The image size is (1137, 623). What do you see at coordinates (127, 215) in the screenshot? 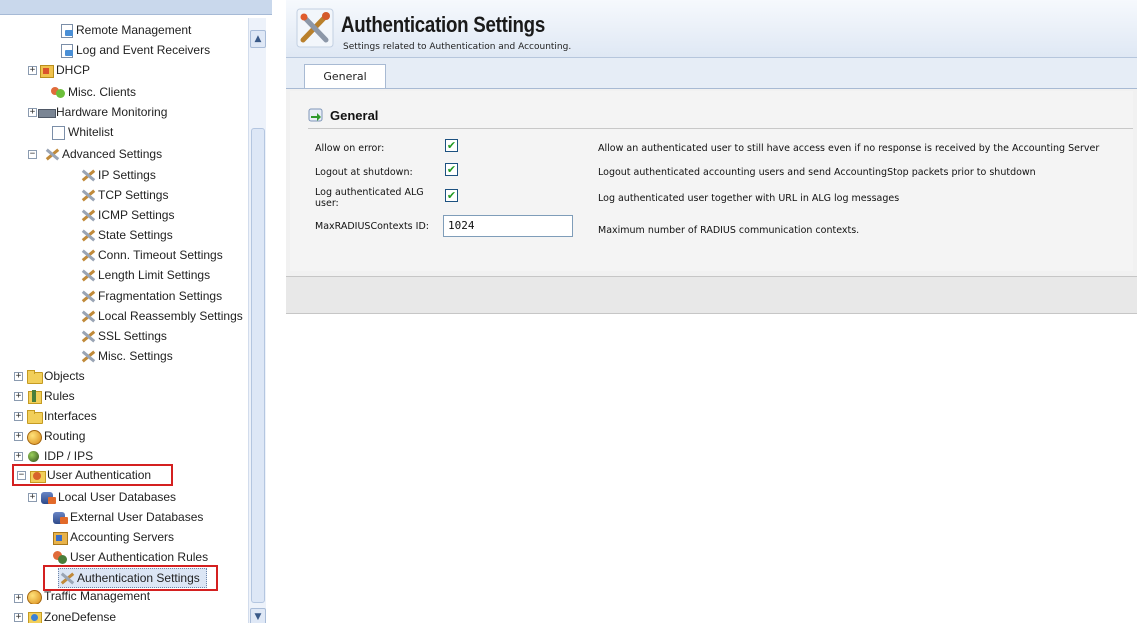
I see `tree-item-icmp-settings: ICMP Settings` at bounding box center [127, 215].